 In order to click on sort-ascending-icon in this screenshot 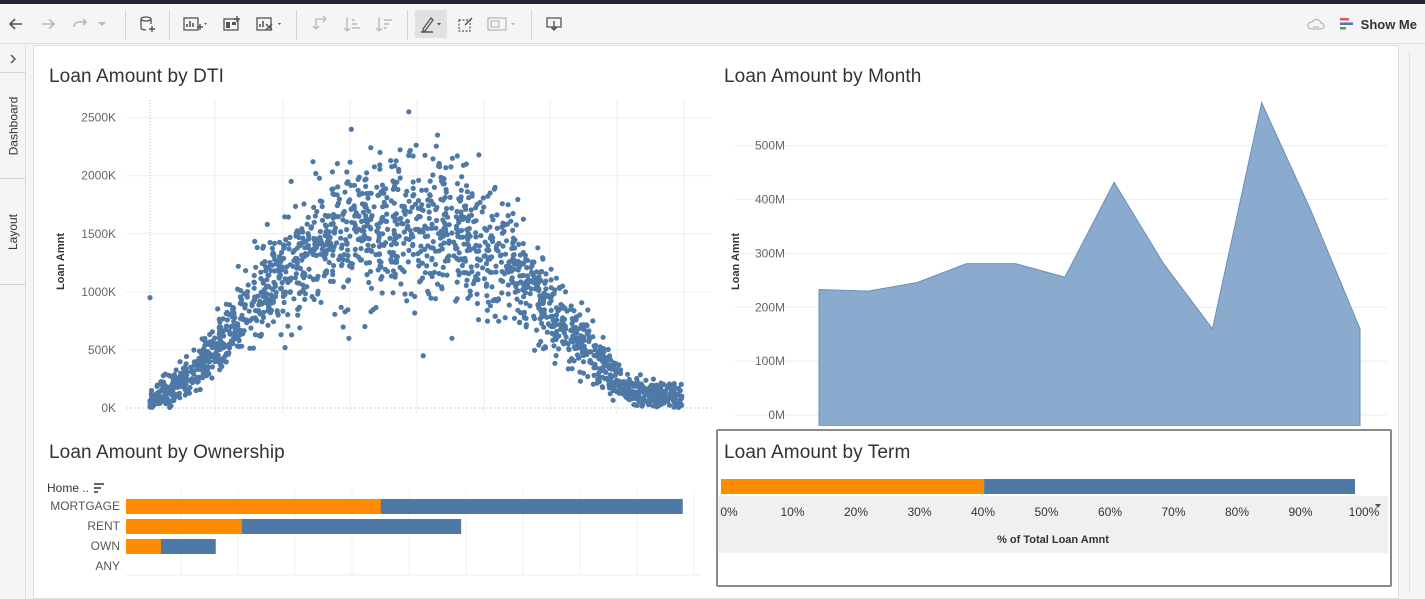, I will do `click(352, 24)`.